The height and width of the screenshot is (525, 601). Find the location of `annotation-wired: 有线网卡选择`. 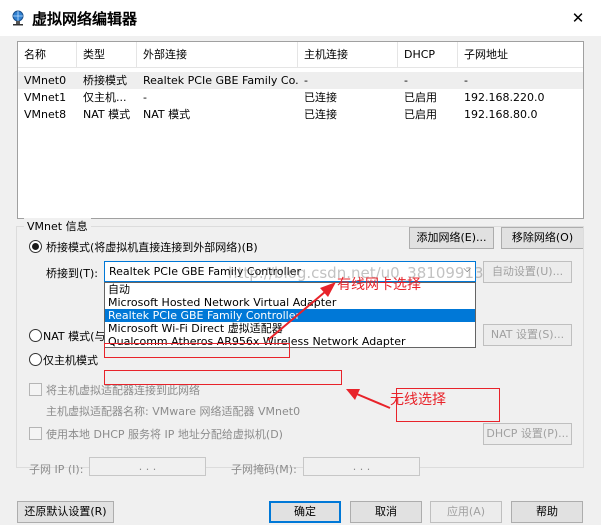

annotation-wired: 有线网卡选择 is located at coordinates (379, 285).